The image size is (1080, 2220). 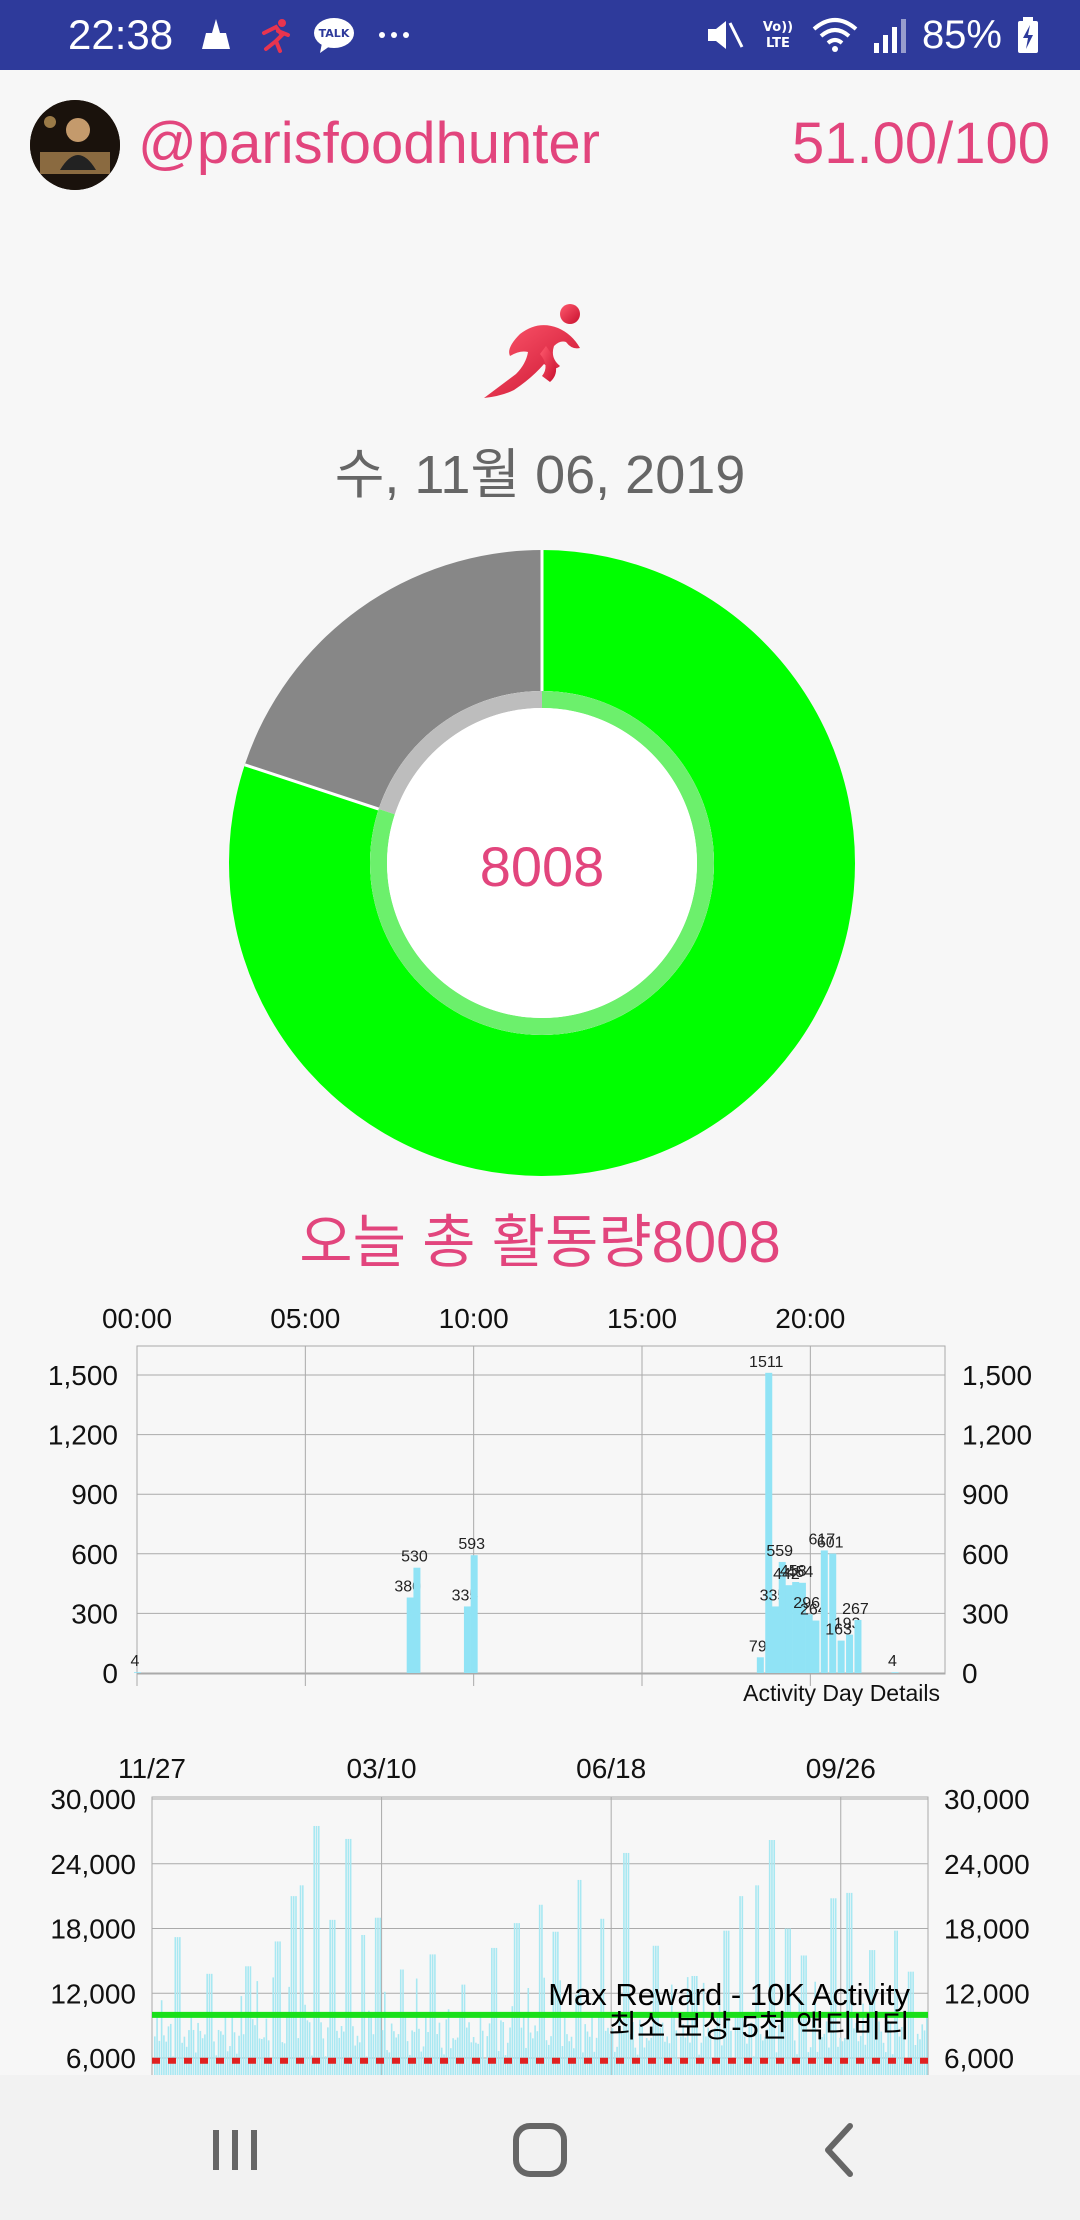 I want to click on svg-text: Vo)), so click(x=778, y=27).